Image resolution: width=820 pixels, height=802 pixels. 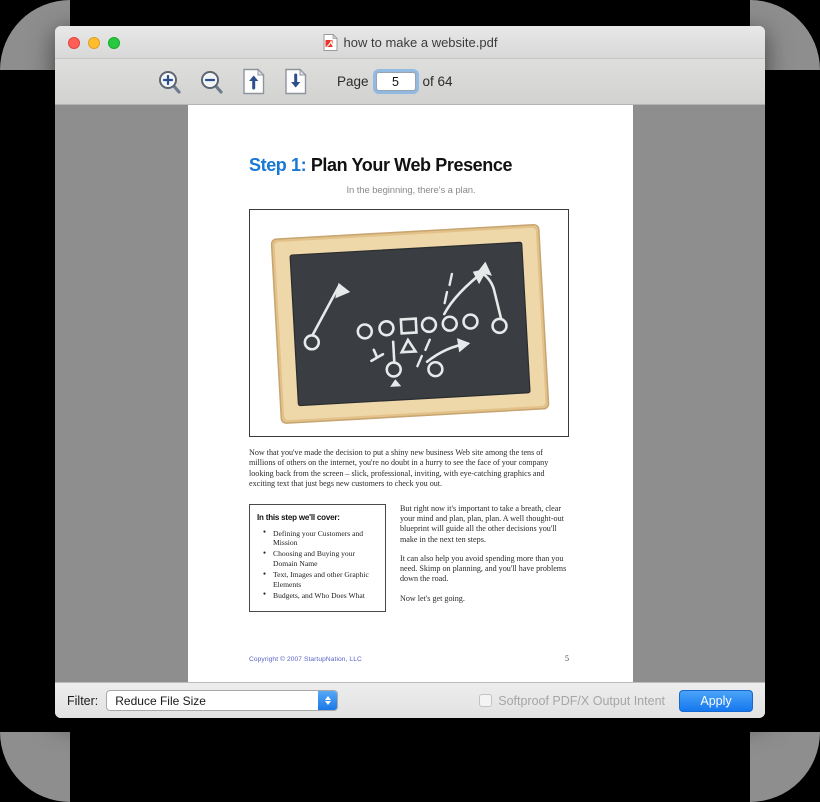 I want to click on doc-heading-rest: Plan Your Web Presence, so click(x=411, y=165).